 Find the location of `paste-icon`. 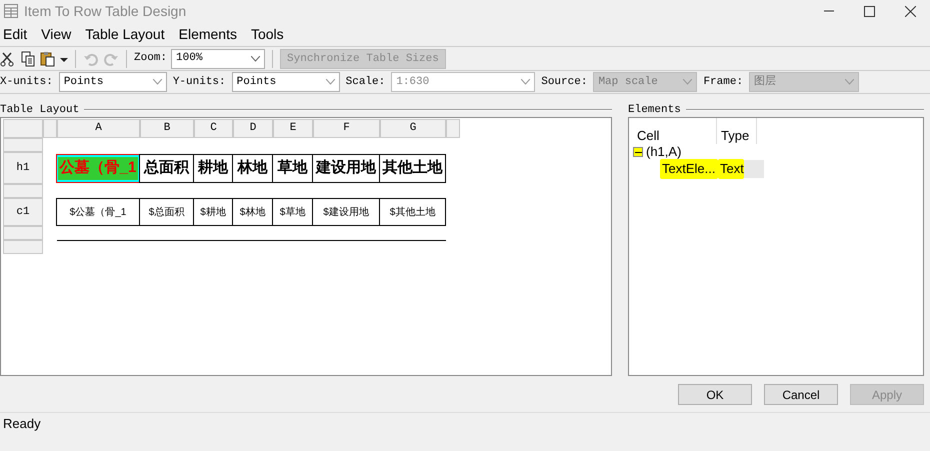

paste-icon is located at coordinates (48, 58).